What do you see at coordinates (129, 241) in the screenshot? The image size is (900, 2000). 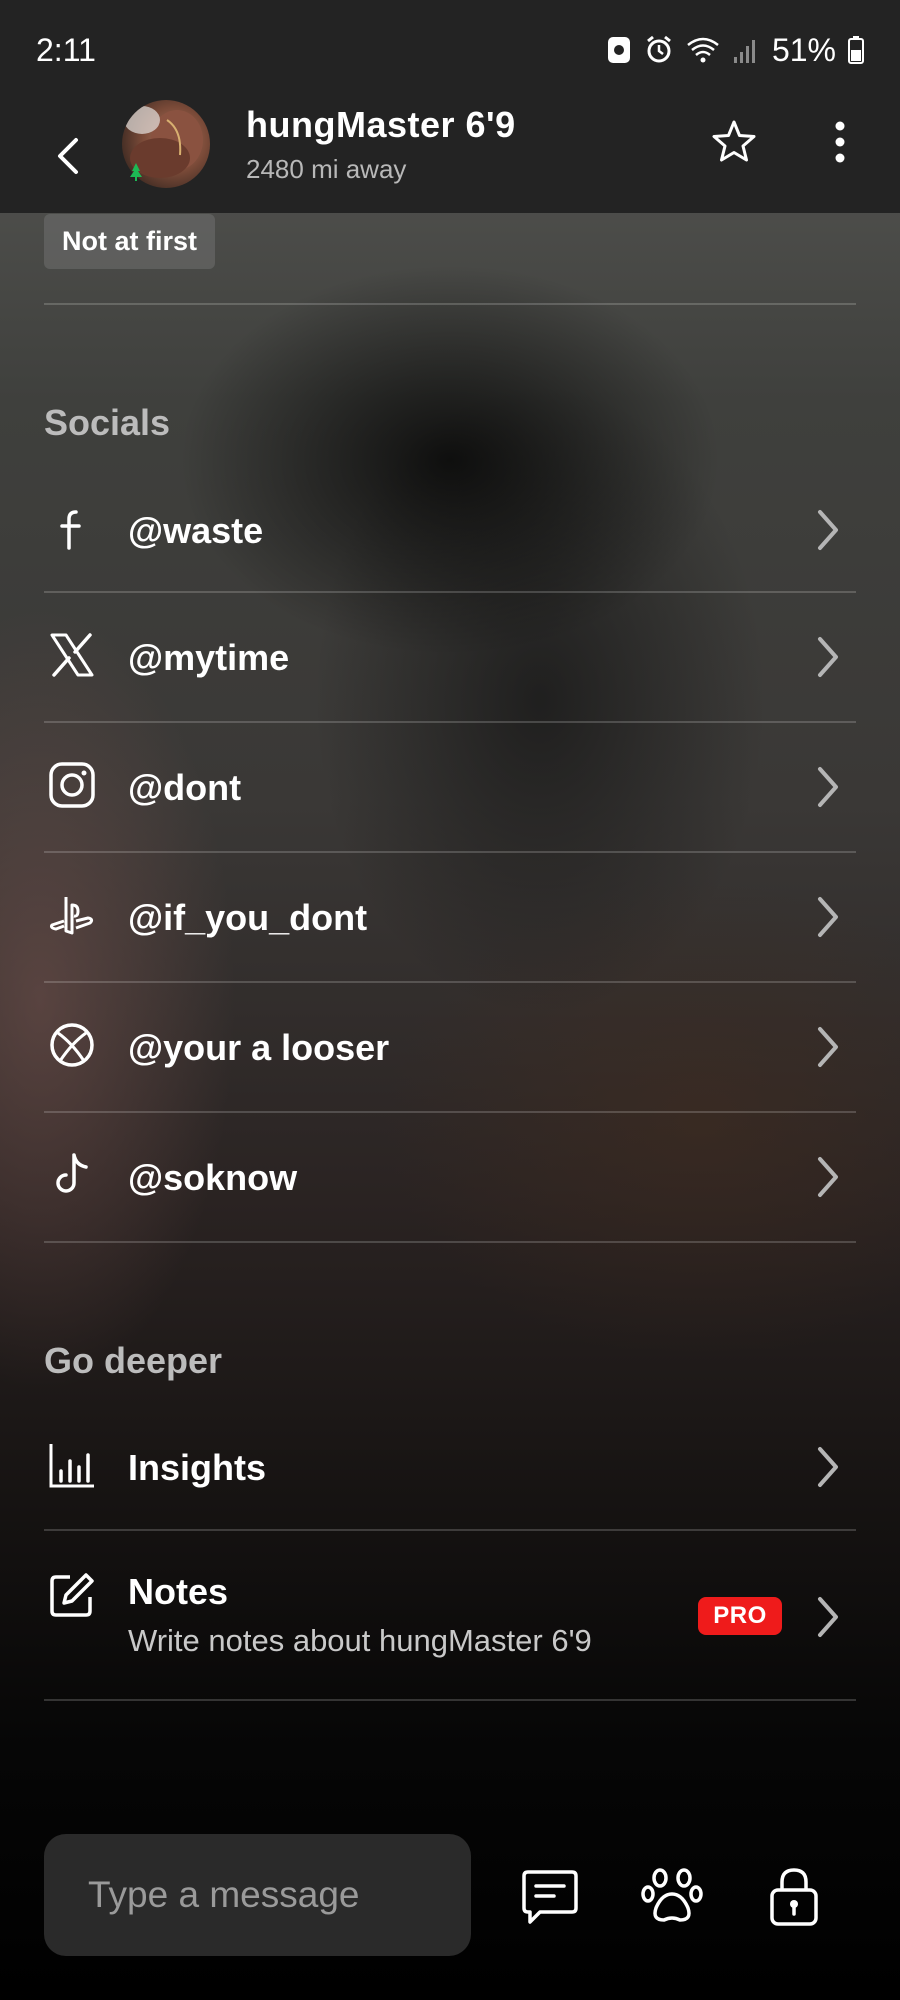 I see `profile-tag: Not at first` at bounding box center [129, 241].